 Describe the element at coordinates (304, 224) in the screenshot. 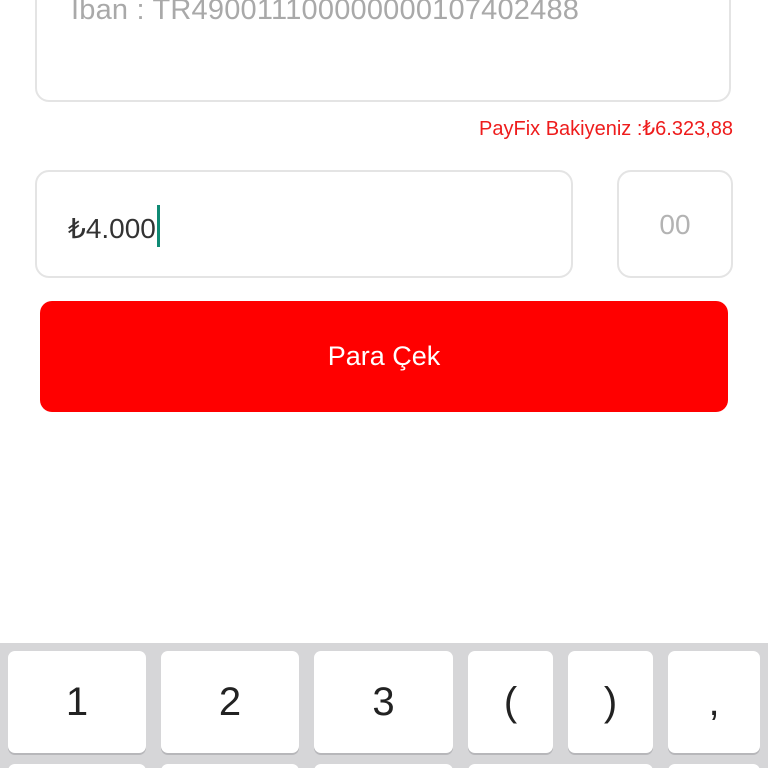

I see `amount-input: ₺4.000` at that location.